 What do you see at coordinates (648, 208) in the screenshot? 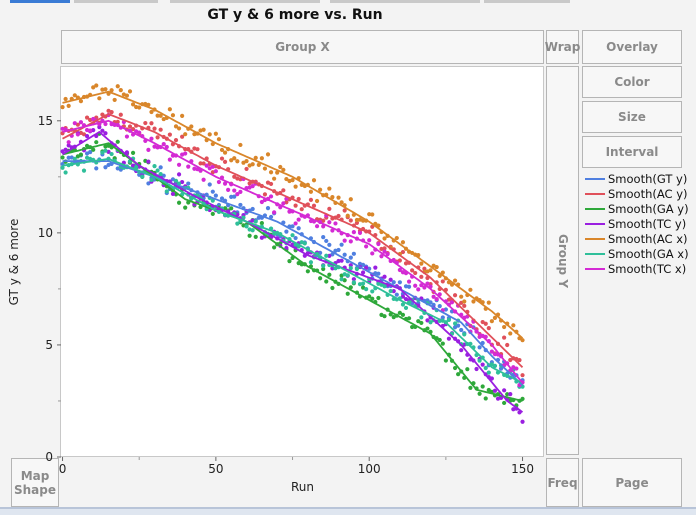
I see `legend-label: Smooth(GA y)` at bounding box center [648, 208].